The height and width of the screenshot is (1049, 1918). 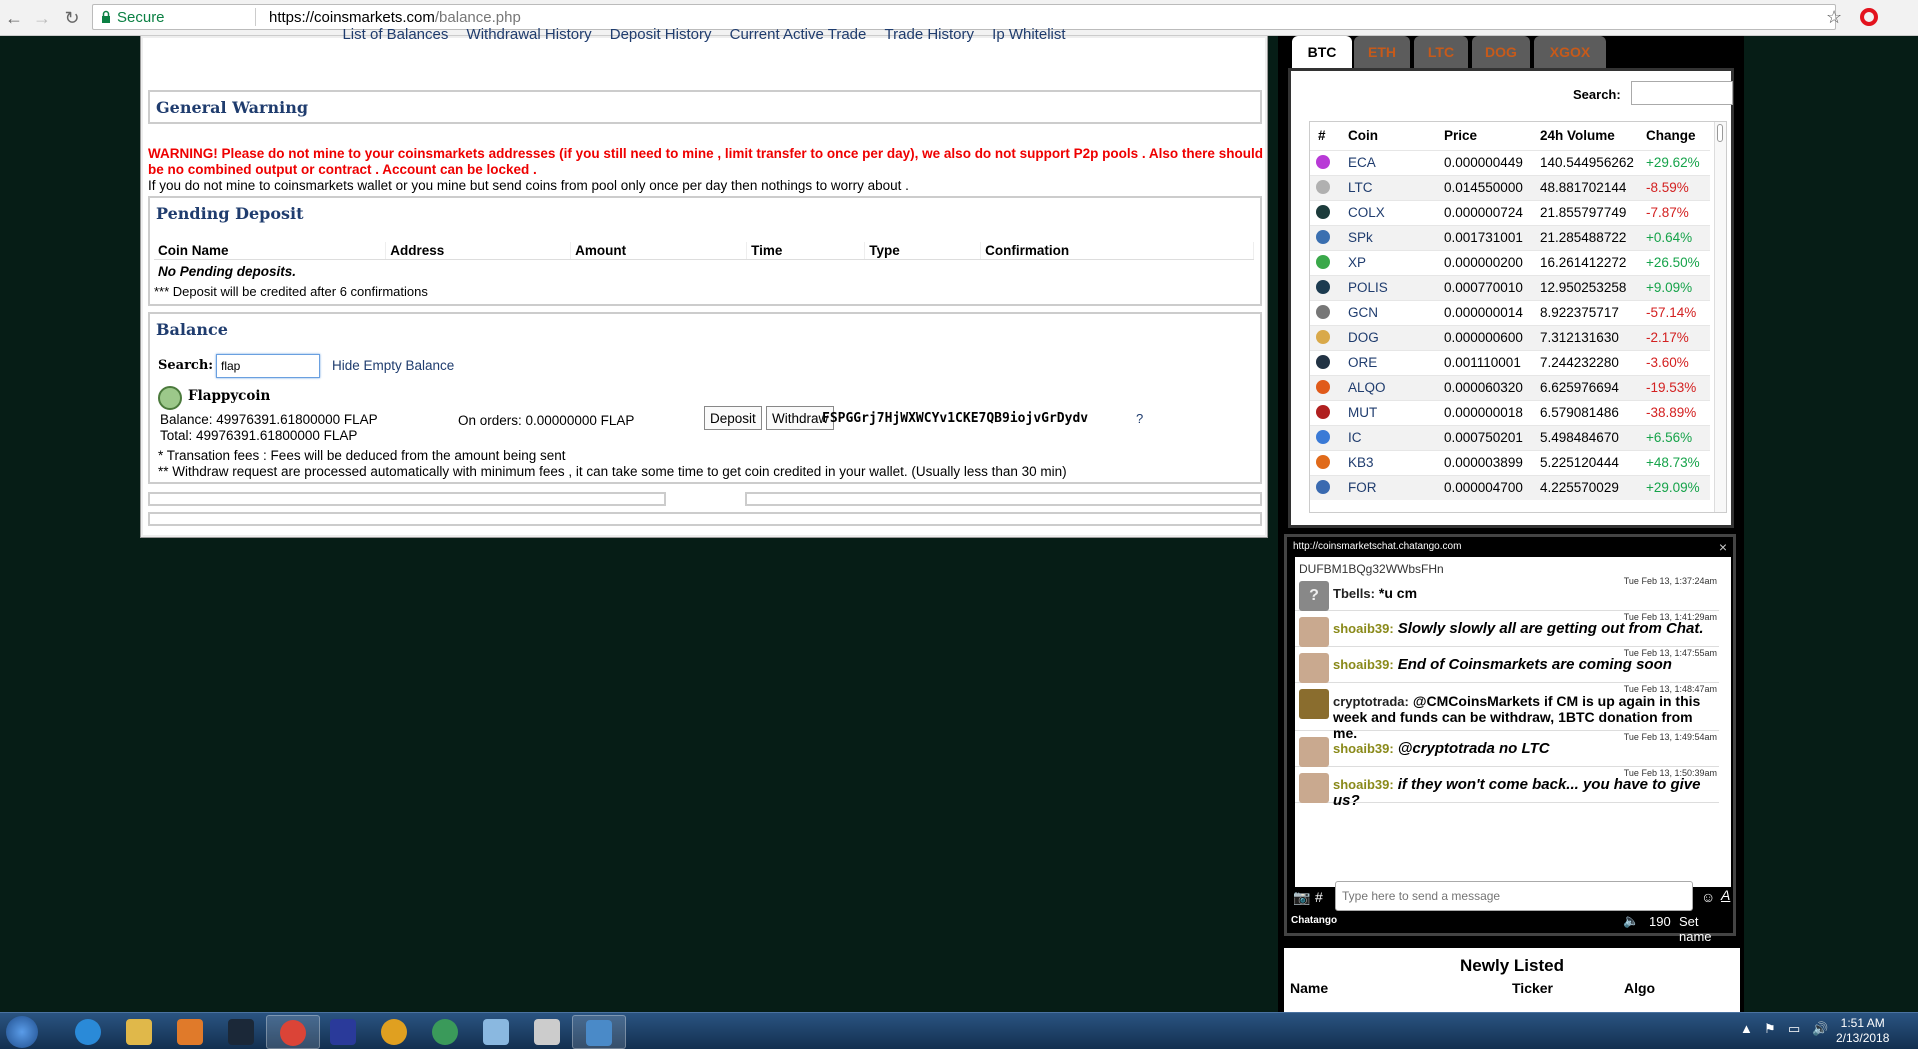 What do you see at coordinates (395, 34) in the screenshot?
I see `nav-list-of-balances: List of Balances` at bounding box center [395, 34].